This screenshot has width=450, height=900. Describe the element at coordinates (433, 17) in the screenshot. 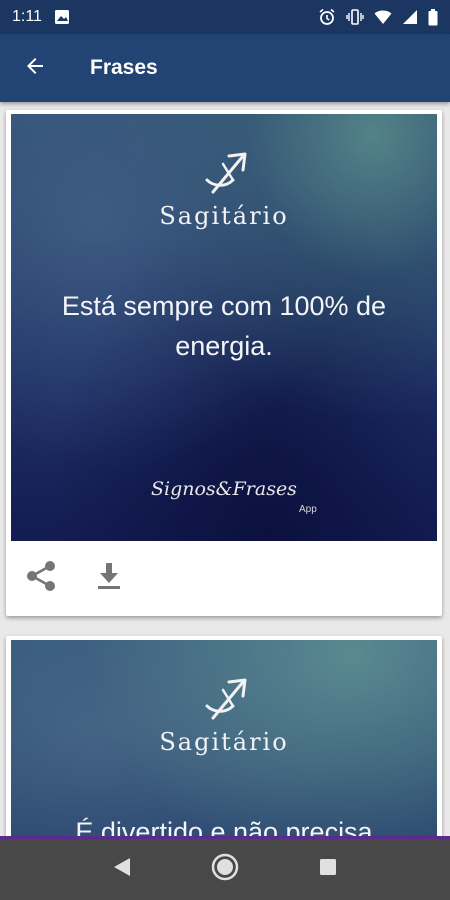

I see `battery-icon` at that location.